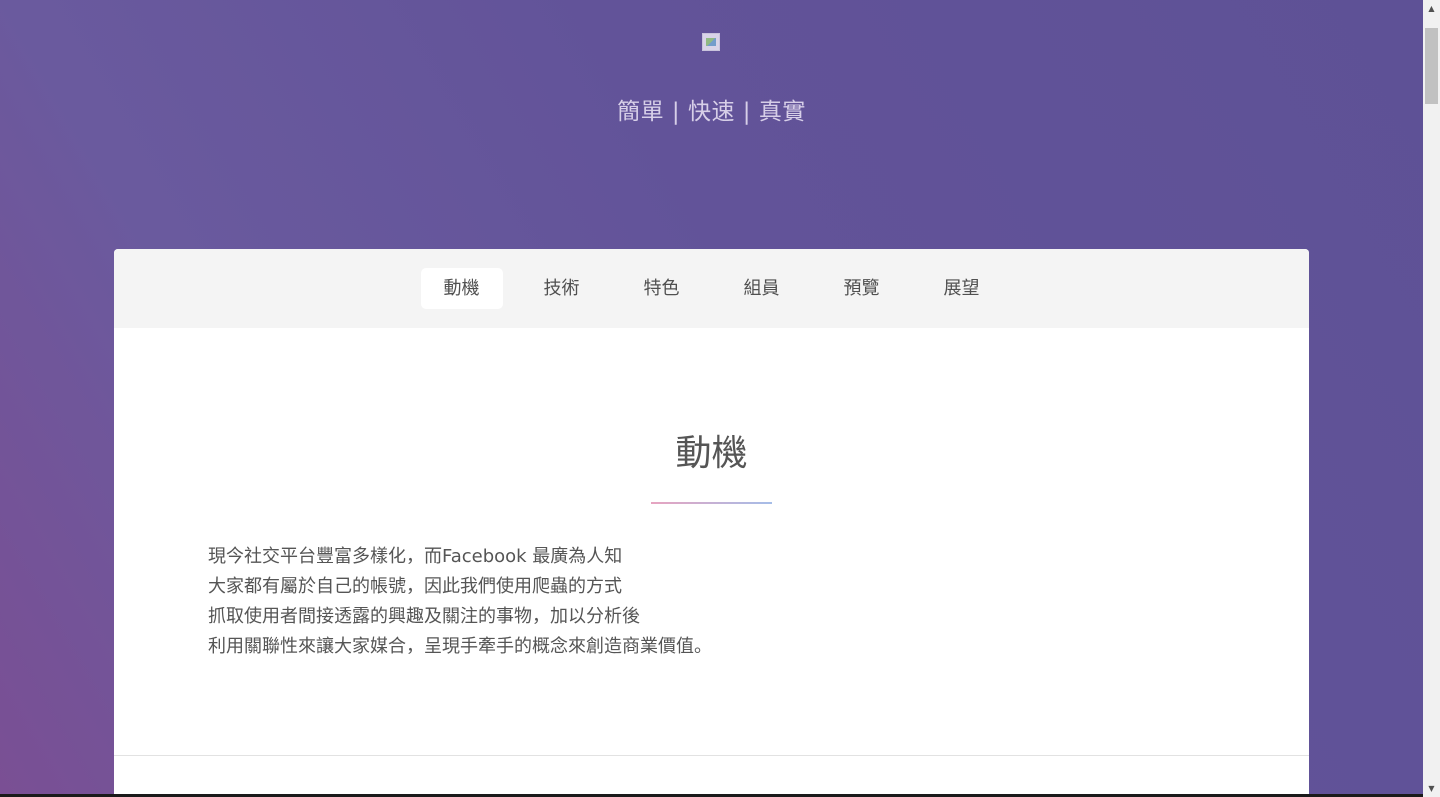 Image resolution: width=1440 pixels, height=797 pixels. Describe the element at coordinates (711, 112) in the screenshot. I see `tagline: 簡單 | 快速 | 真實` at that location.